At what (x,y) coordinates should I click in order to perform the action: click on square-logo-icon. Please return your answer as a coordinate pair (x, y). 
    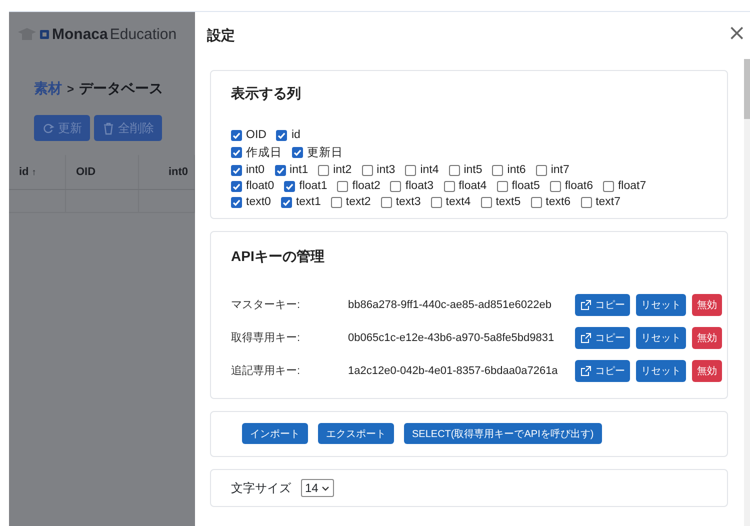
    Looking at the image, I should click on (44, 34).